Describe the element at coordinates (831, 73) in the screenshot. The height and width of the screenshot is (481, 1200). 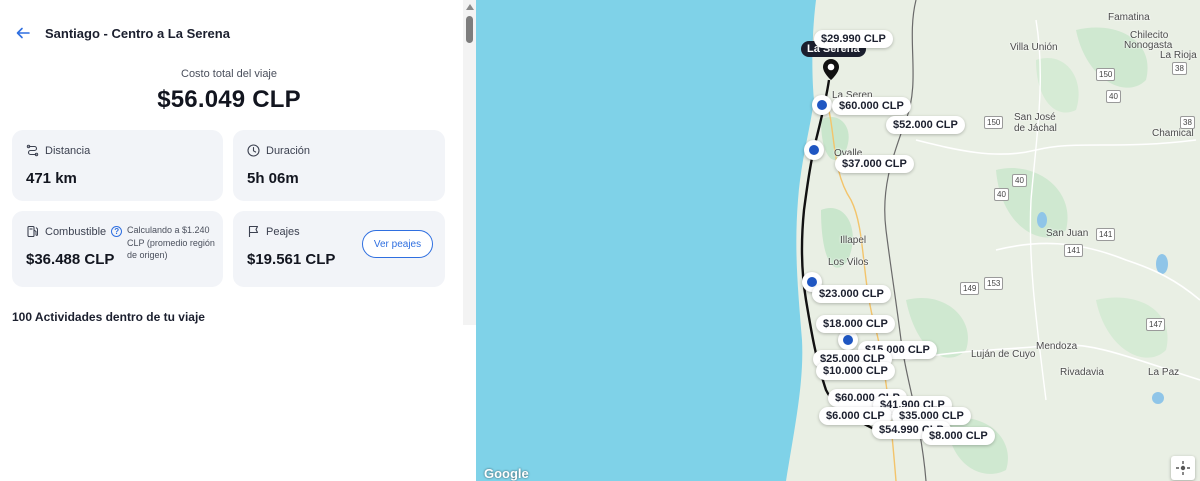
I see `destination-pin-icon` at that location.